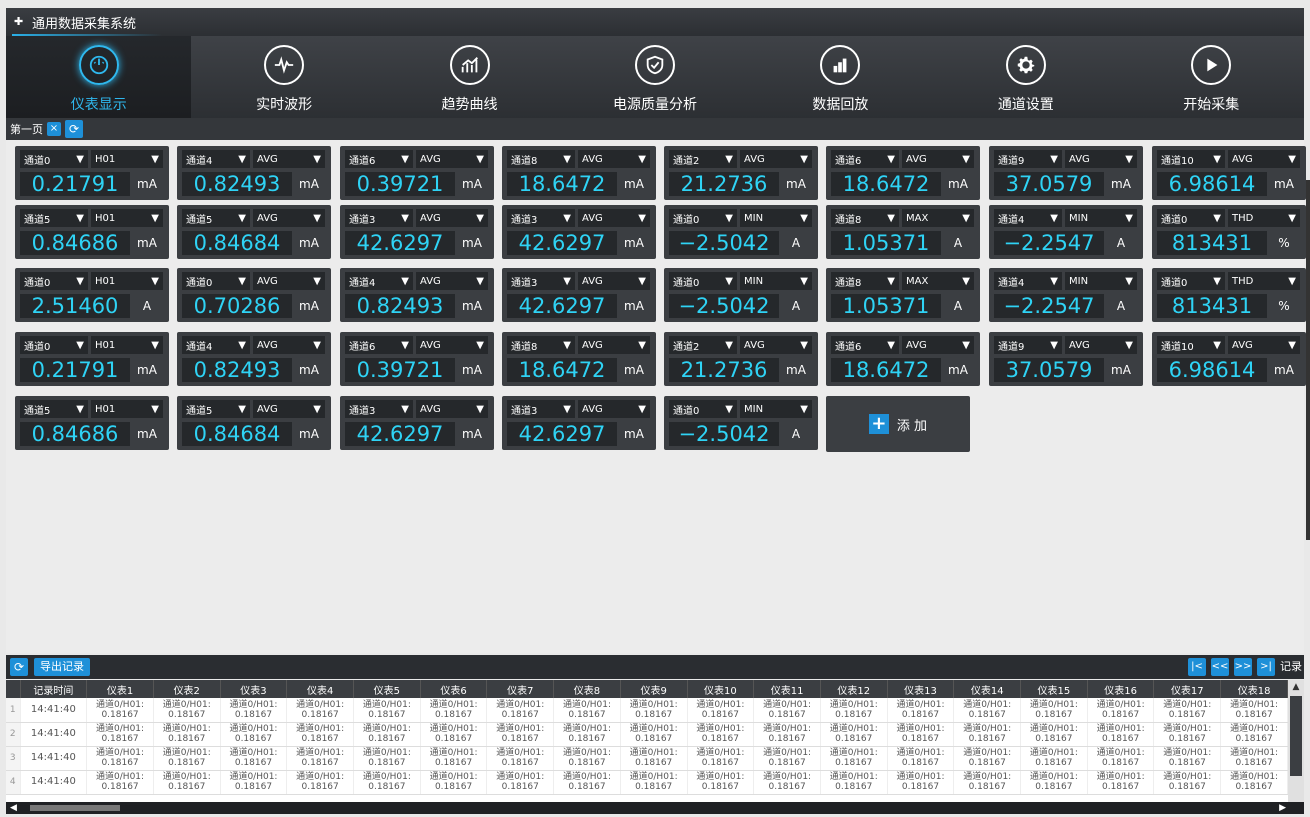 The image size is (1310, 817). I want to click on column-header: 仪表14, so click(987, 689).